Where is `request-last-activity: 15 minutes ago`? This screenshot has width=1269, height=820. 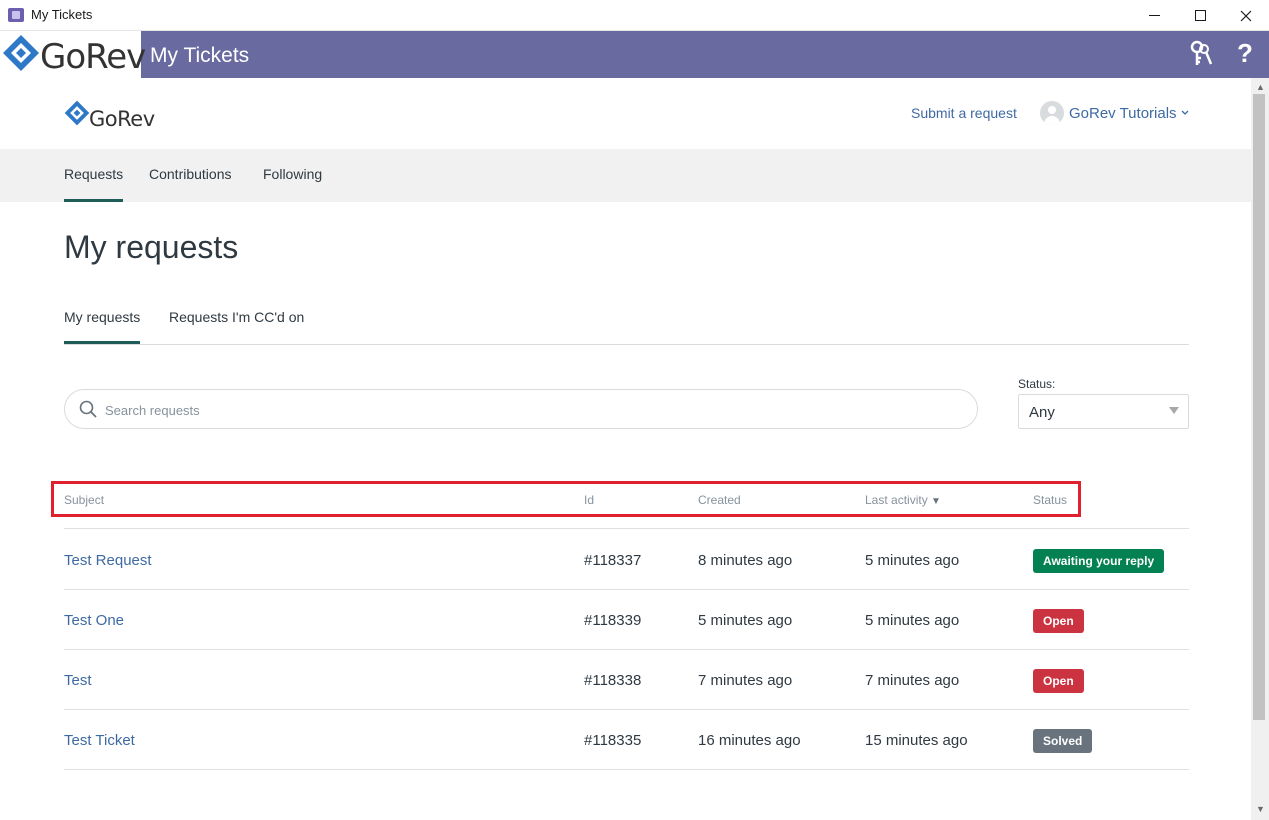
request-last-activity: 15 minutes ago is located at coordinates (916, 740).